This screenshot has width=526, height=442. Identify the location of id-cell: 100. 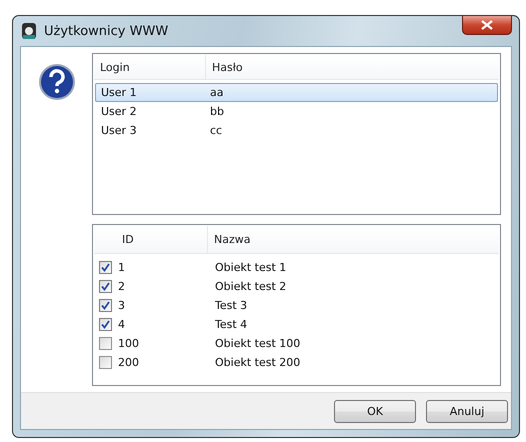
(128, 343).